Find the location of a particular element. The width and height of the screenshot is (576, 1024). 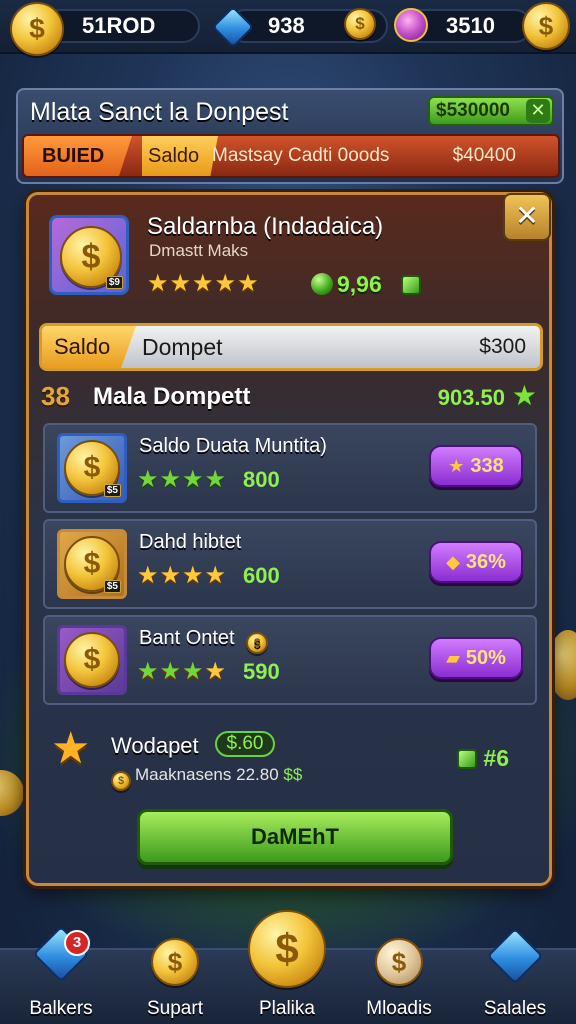

strip-amount: $40400 is located at coordinates (484, 155).